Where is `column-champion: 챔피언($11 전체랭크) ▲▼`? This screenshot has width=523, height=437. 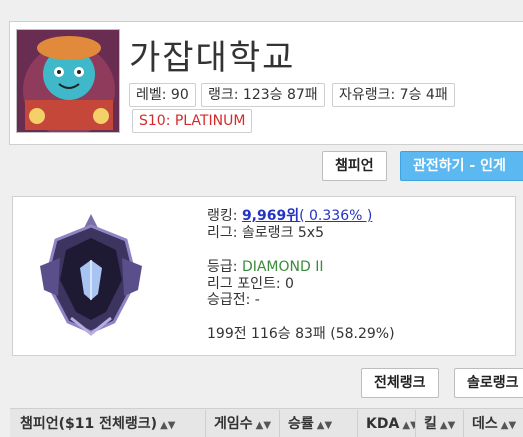
column-champion: 챔피언($11 전체랭크) ▲▼ is located at coordinates (109, 423).